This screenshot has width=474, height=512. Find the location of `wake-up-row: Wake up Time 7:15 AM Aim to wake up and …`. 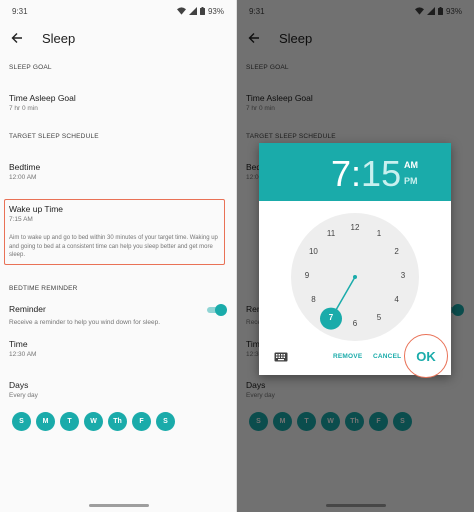

wake-up-row: Wake up Time 7:15 AM Aim to wake up and … is located at coordinates (114, 232).